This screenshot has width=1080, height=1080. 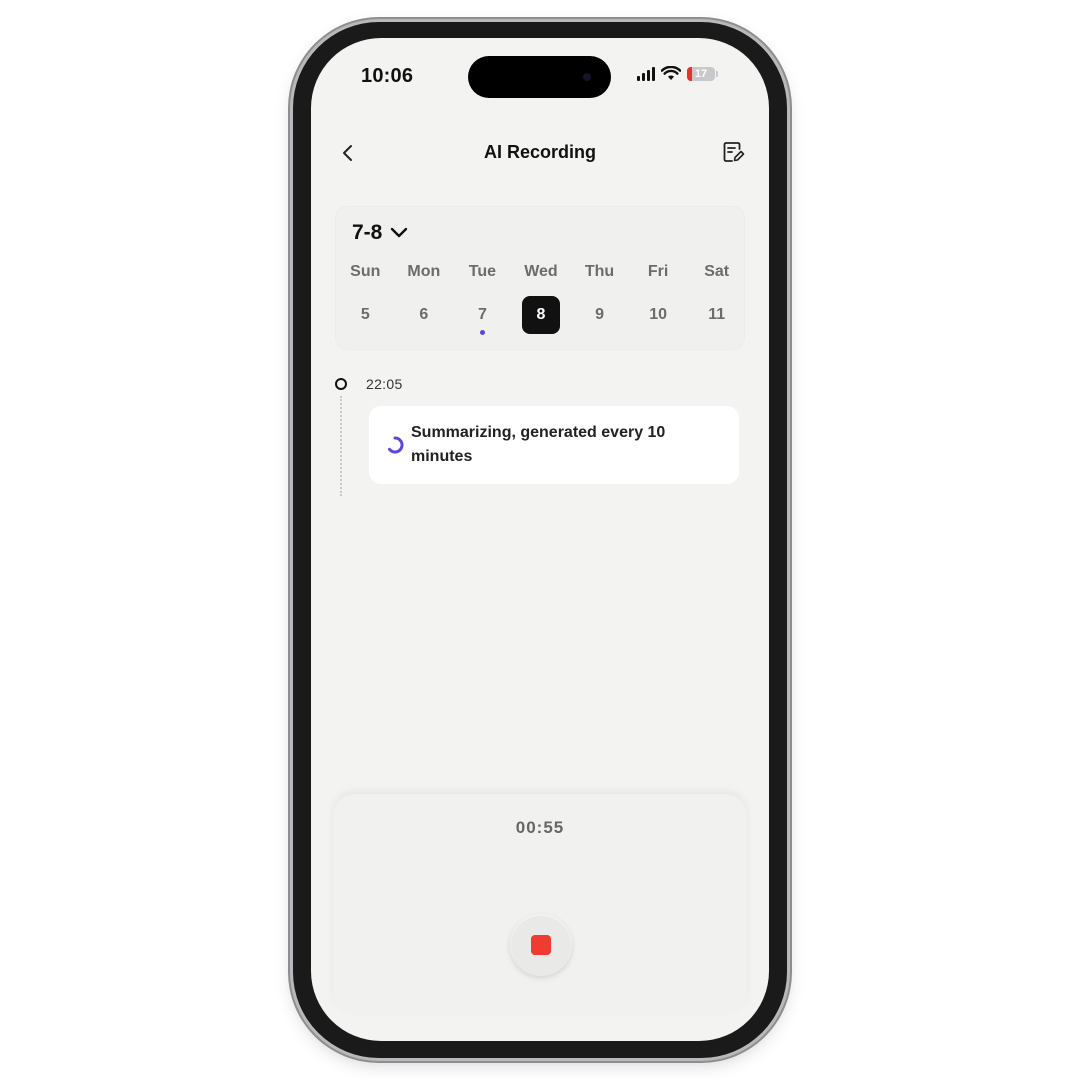 I want to click on date-cell: 10, so click(x=658, y=315).